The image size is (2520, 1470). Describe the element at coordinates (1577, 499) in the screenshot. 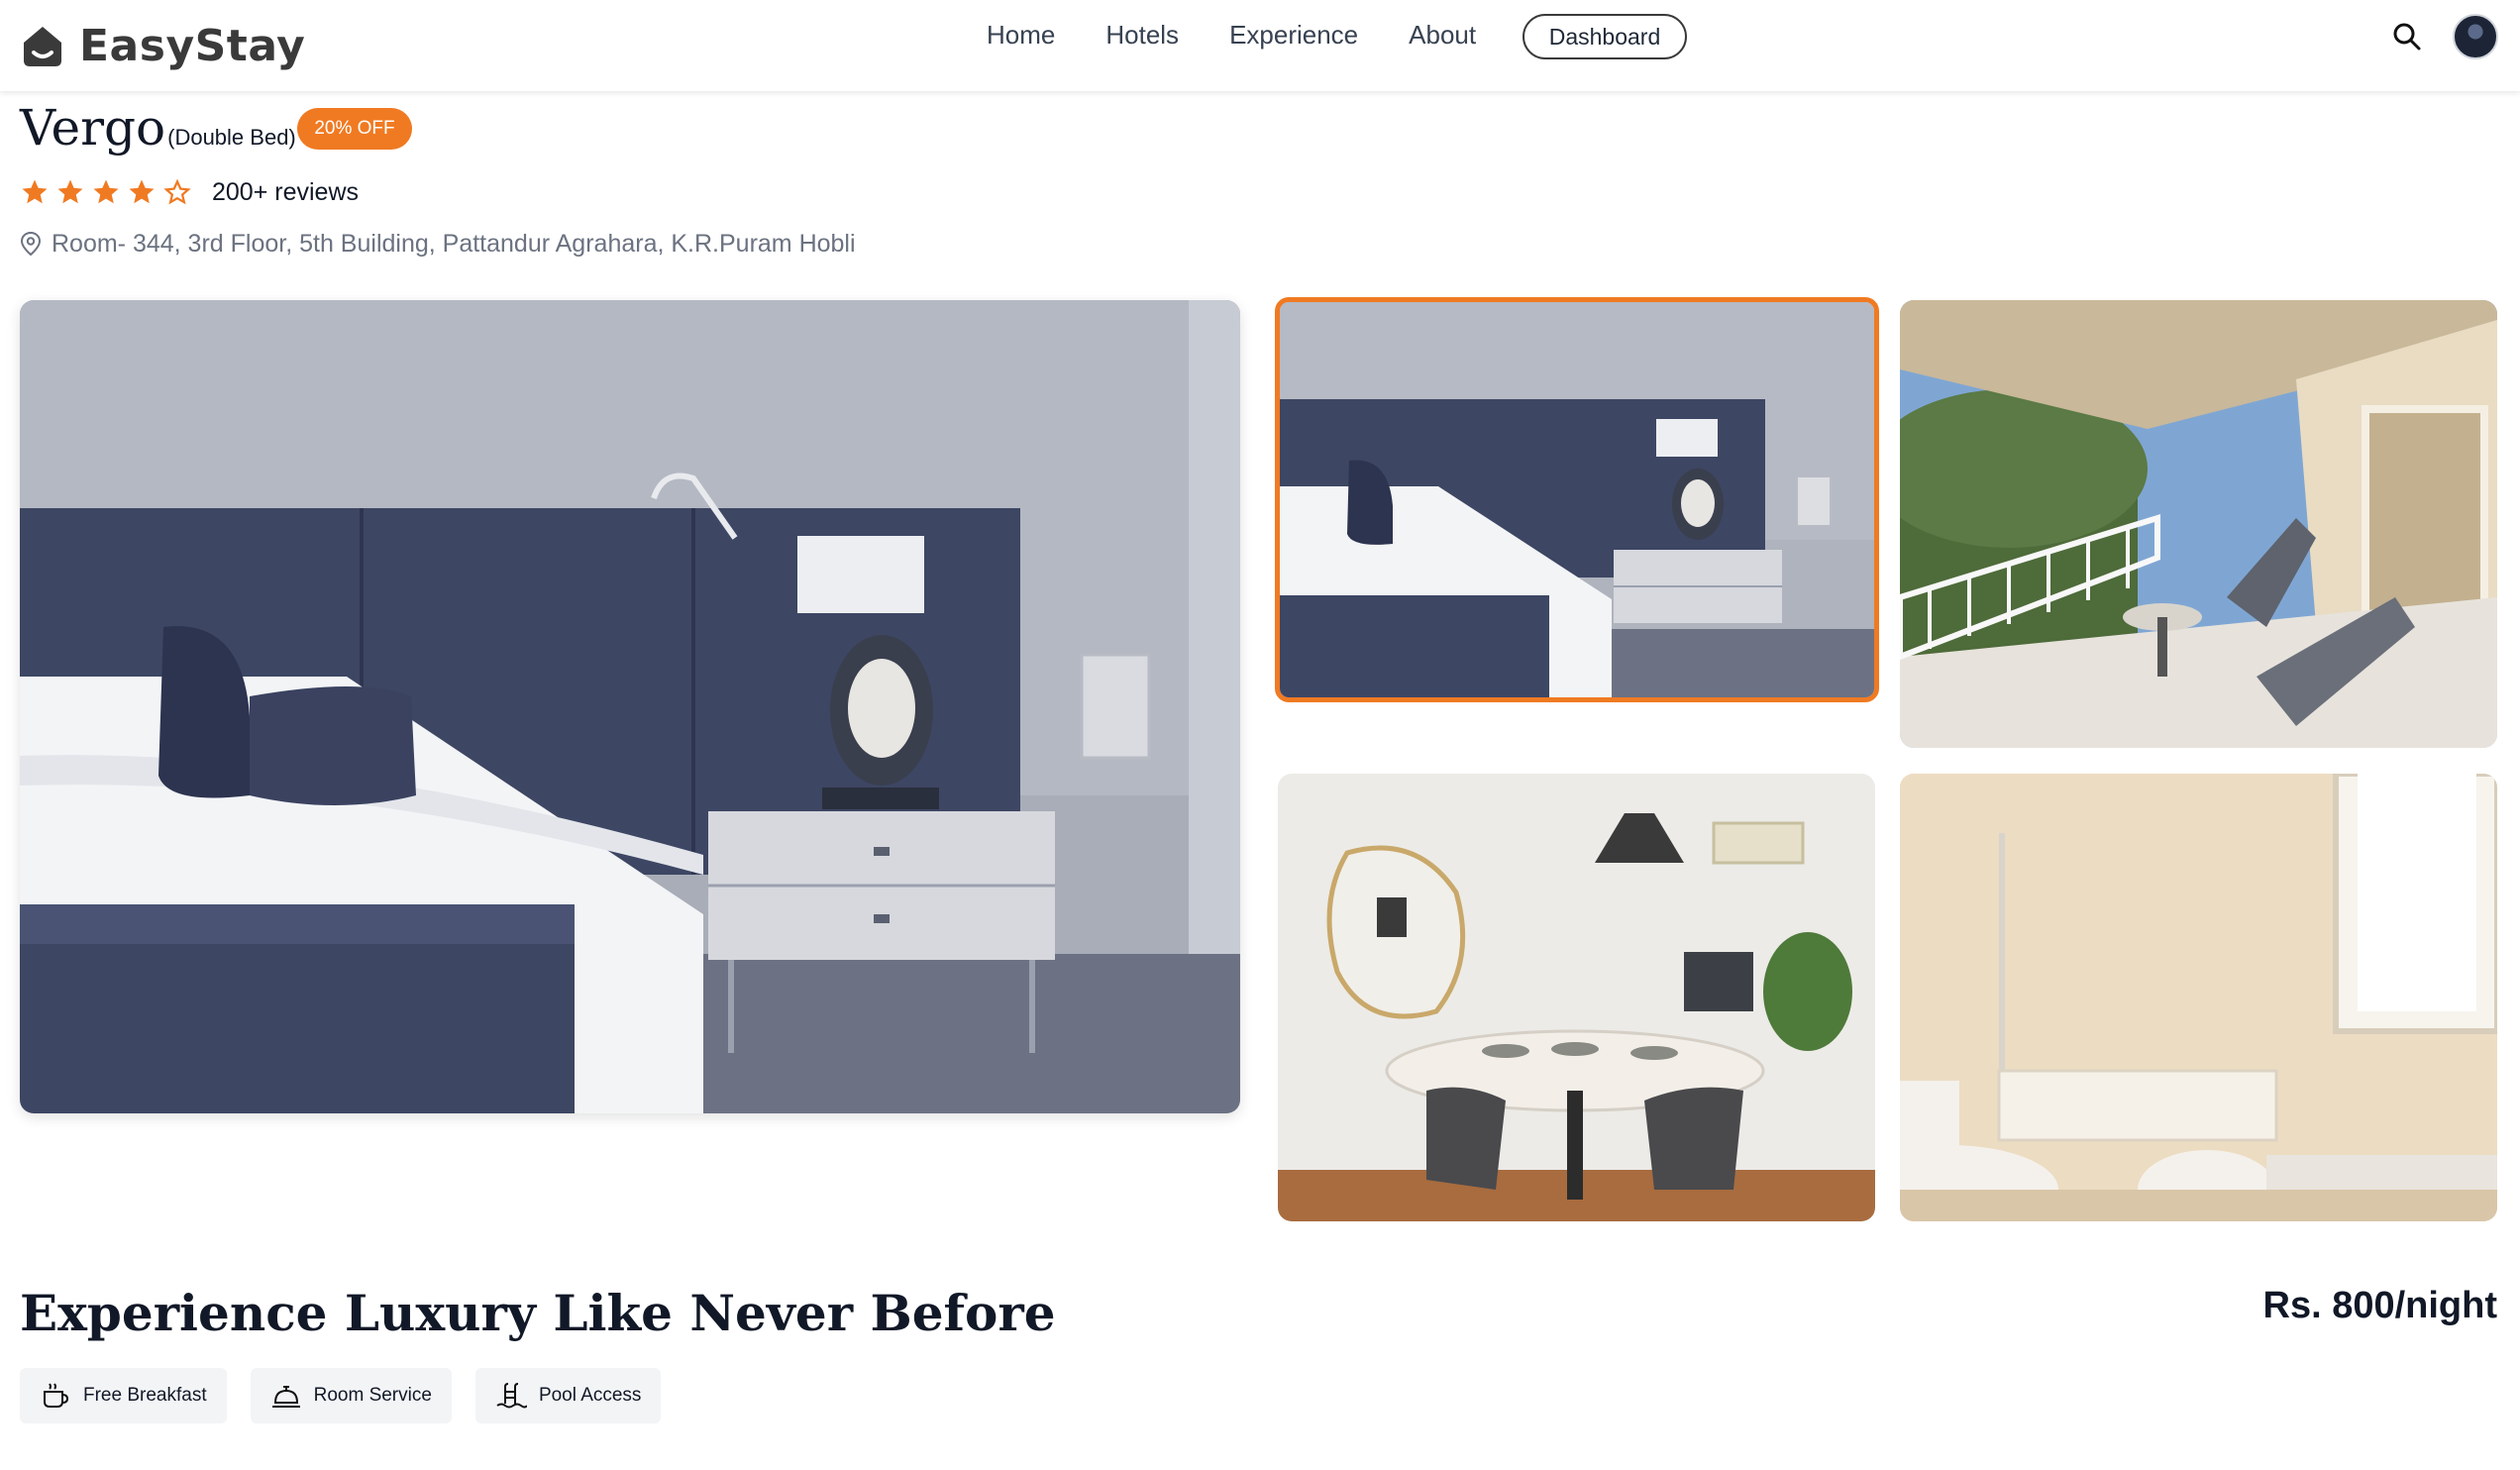

I see `thumbnail-bedroom` at that location.